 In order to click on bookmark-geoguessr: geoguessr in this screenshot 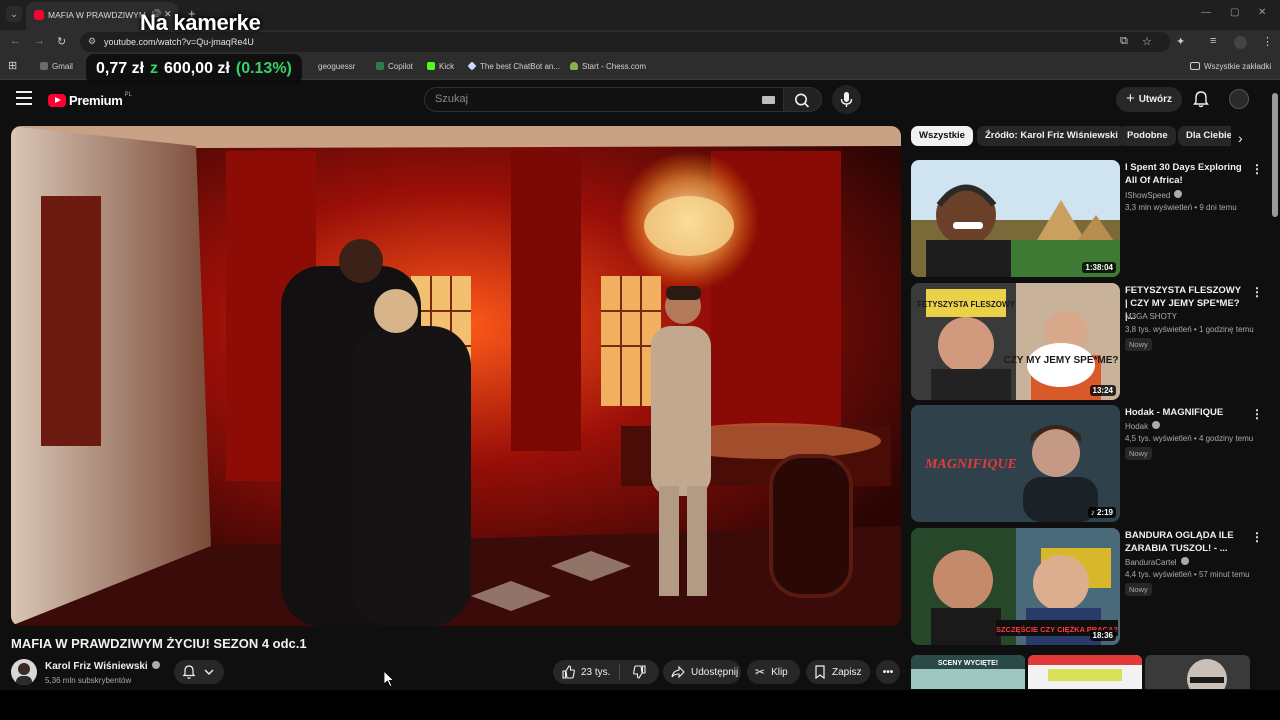, I will do `click(336, 66)`.